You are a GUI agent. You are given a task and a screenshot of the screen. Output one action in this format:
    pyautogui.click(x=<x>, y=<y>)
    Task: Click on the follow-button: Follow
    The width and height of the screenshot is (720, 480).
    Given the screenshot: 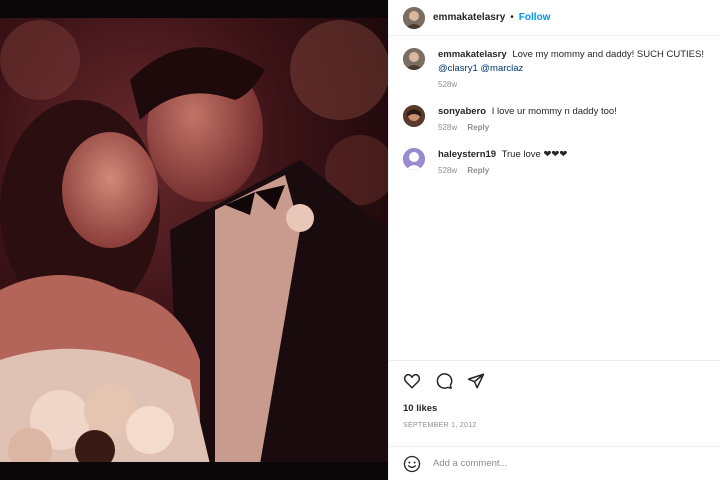 What is the action you would take?
    pyautogui.click(x=535, y=17)
    